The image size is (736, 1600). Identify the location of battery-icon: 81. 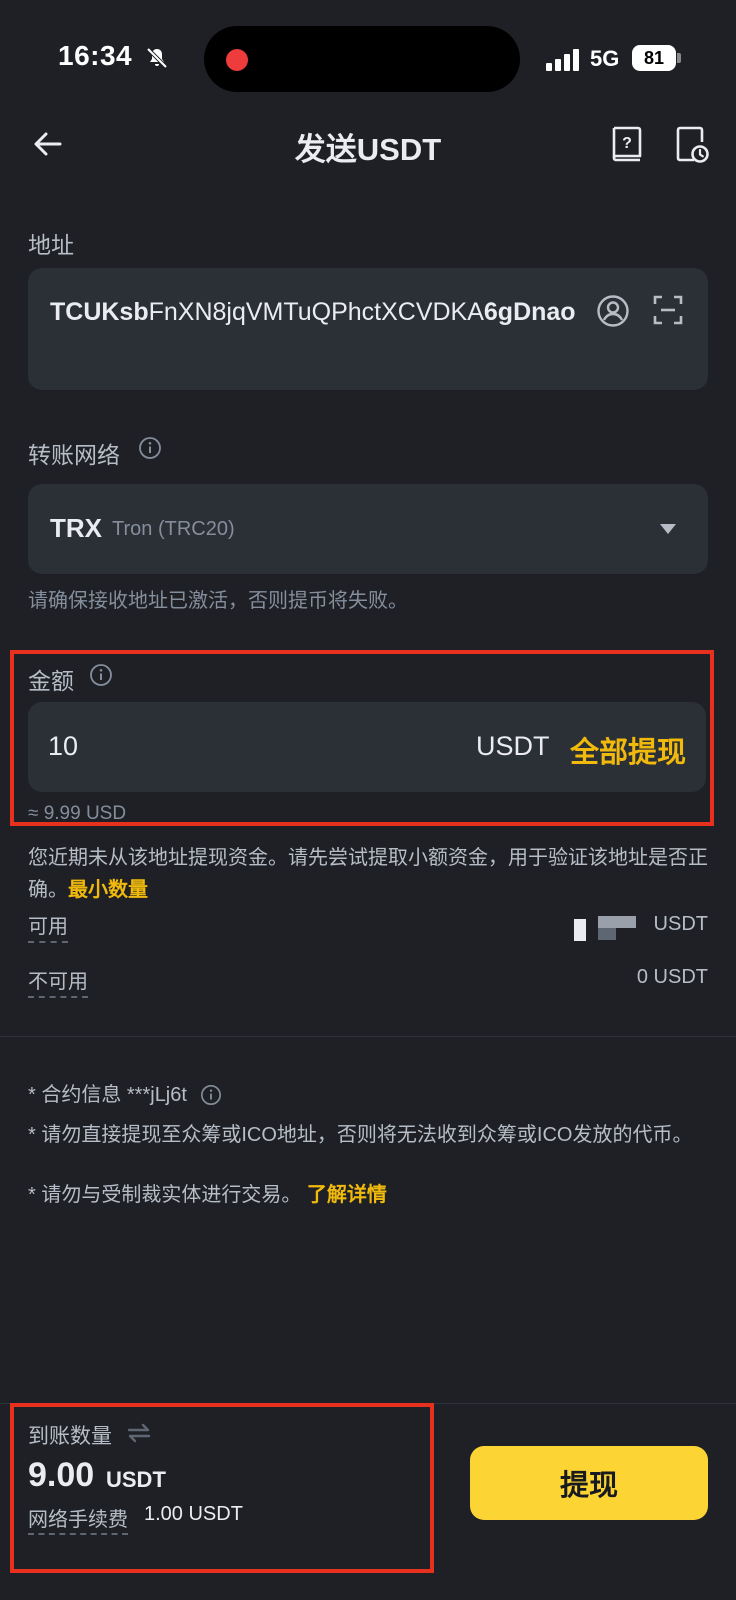
(654, 58).